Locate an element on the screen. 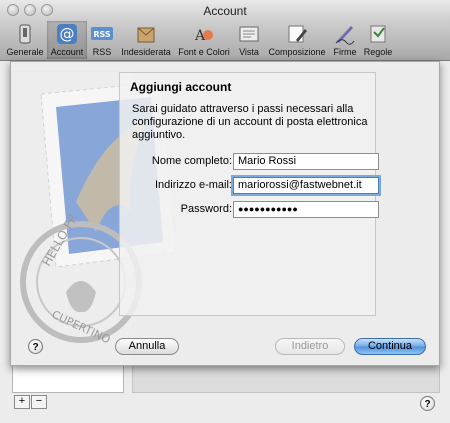 This screenshot has height=423, width=450. sheet-title: Aggiungi account is located at coordinates (181, 87).